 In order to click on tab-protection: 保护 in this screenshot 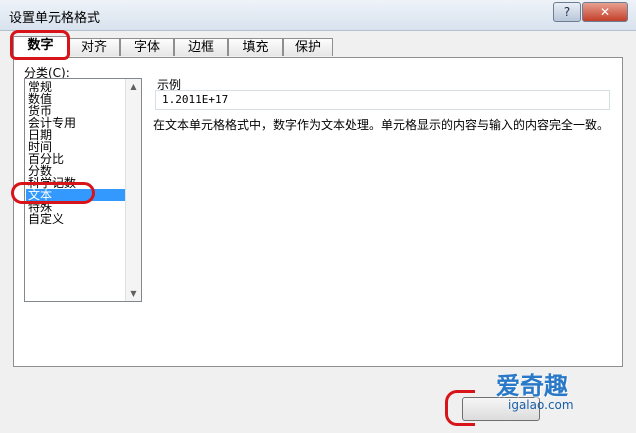, I will do `click(308, 47)`.